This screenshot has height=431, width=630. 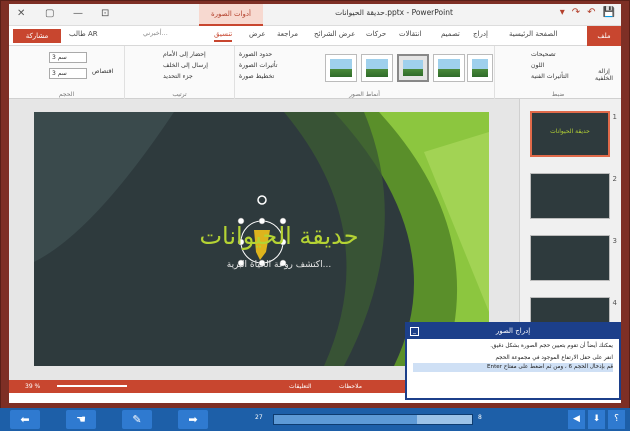 What do you see at coordinates (543, 54) in the screenshot?
I see `corrections-button: تصحيحات` at bounding box center [543, 54].